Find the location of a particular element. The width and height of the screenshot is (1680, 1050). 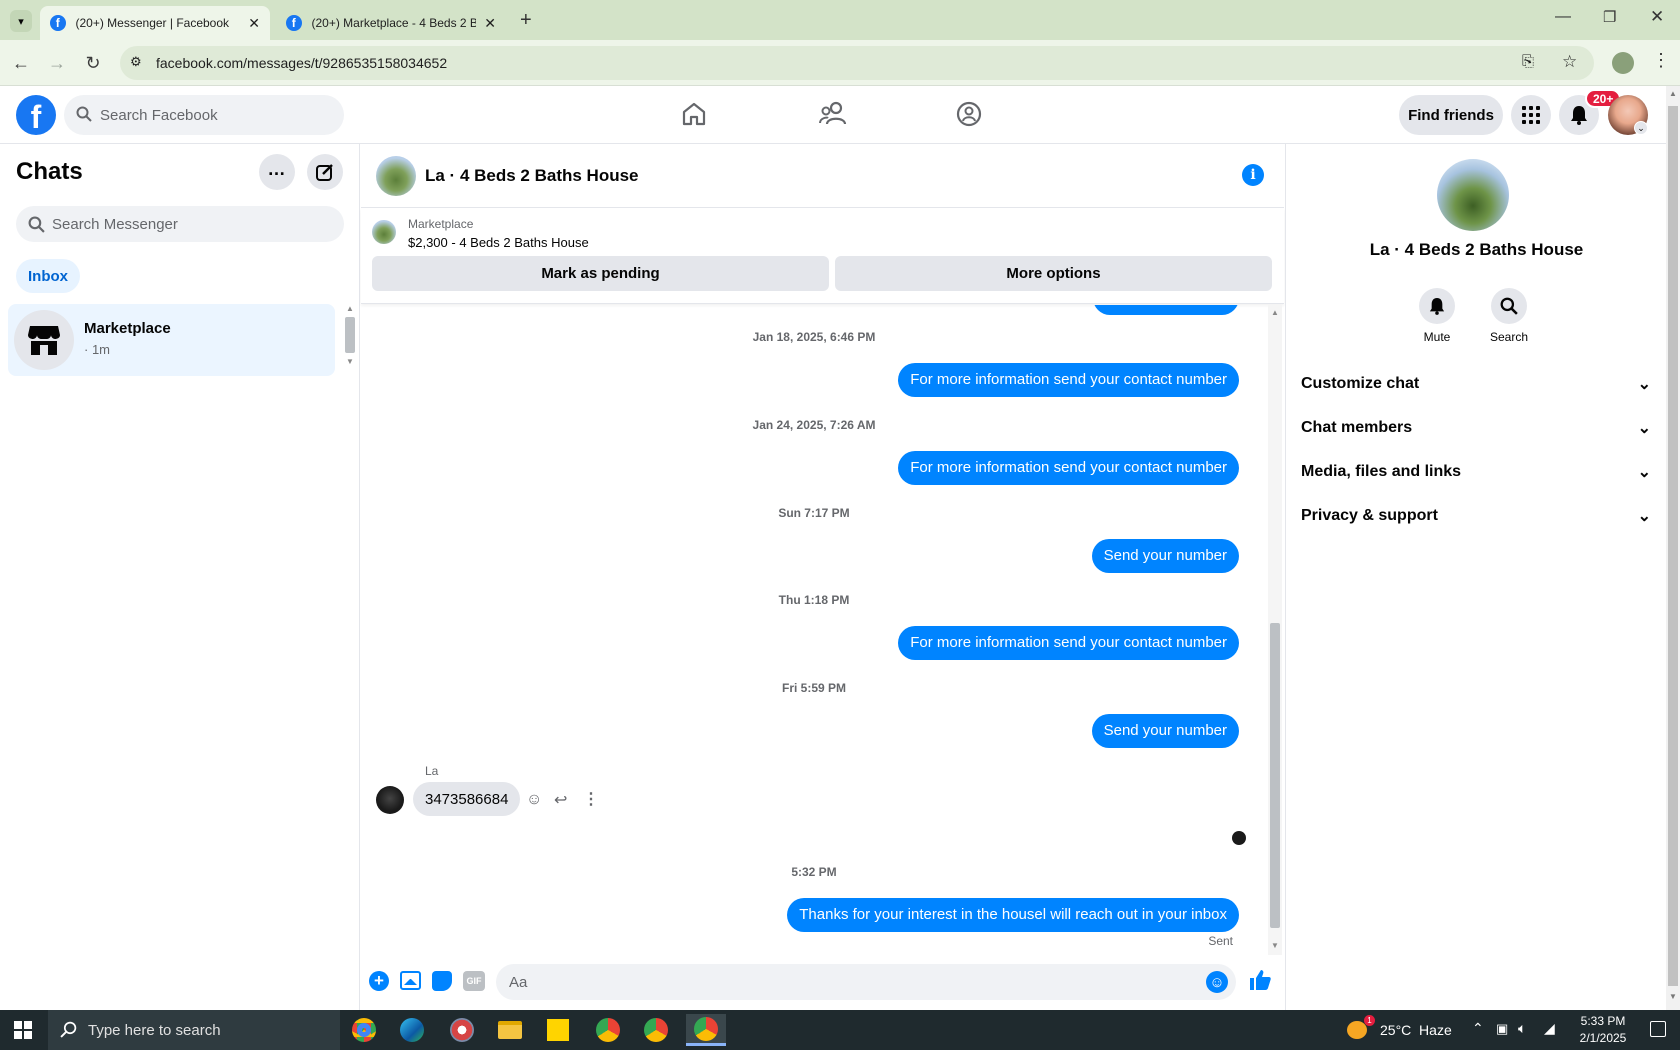

meet-now-icon: ▣ is located at coordinates (1502, 1029).